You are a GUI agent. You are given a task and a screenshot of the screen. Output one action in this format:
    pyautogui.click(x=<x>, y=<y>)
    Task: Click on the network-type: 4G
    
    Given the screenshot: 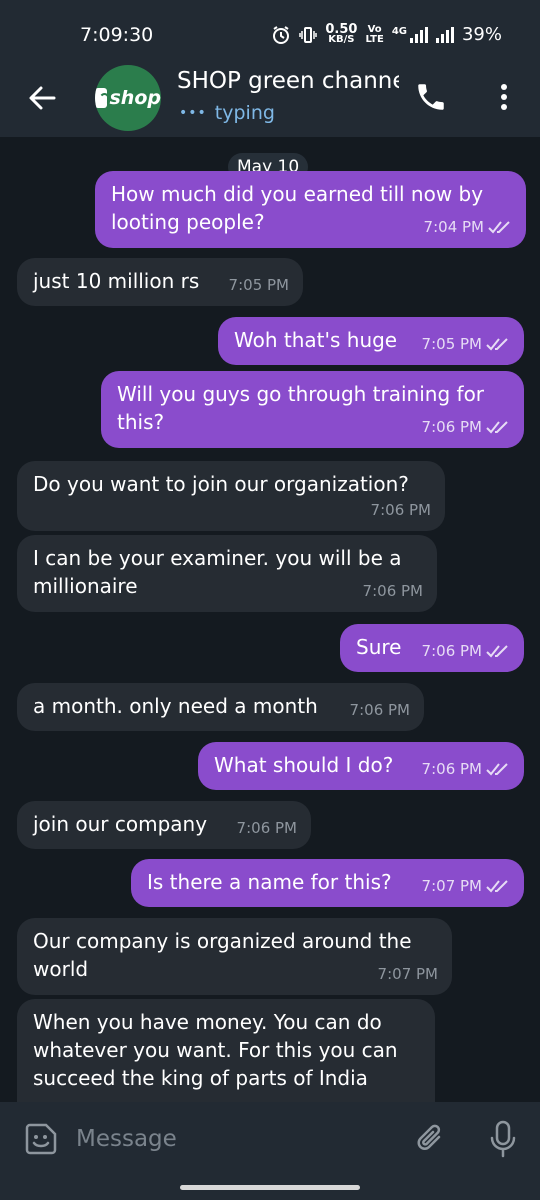 What is the action you would take?
    pyautogui.click(x=399, y=31)
    